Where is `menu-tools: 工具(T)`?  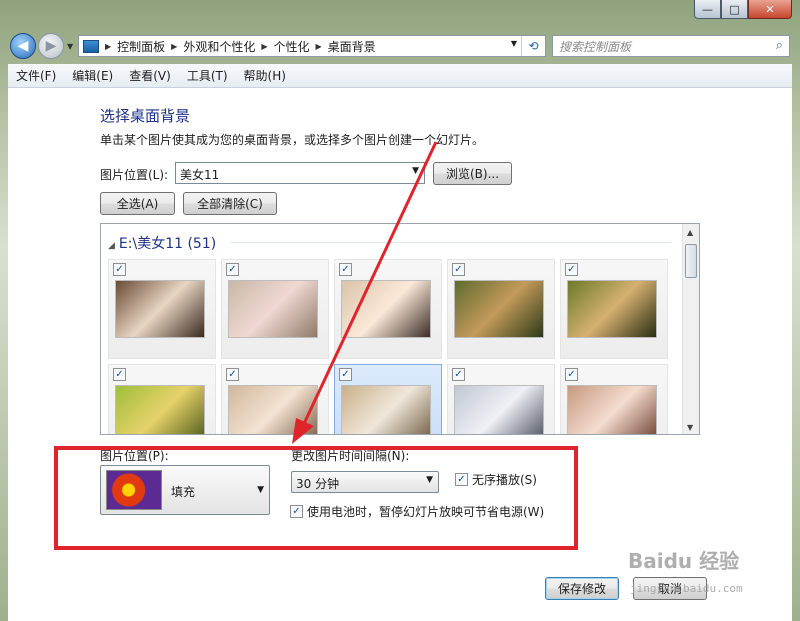
menu-tools: 工具(T) is located at coordinates (207, 75).